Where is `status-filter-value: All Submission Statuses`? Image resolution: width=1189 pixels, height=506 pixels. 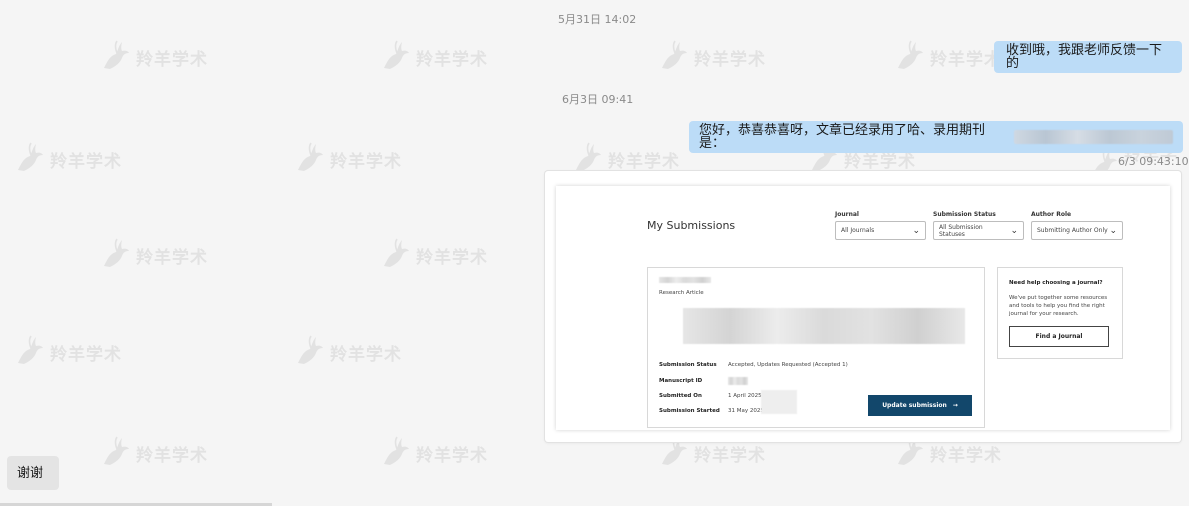 status-filter-value: All Submission Statuses is located at coordinates (961, 230).